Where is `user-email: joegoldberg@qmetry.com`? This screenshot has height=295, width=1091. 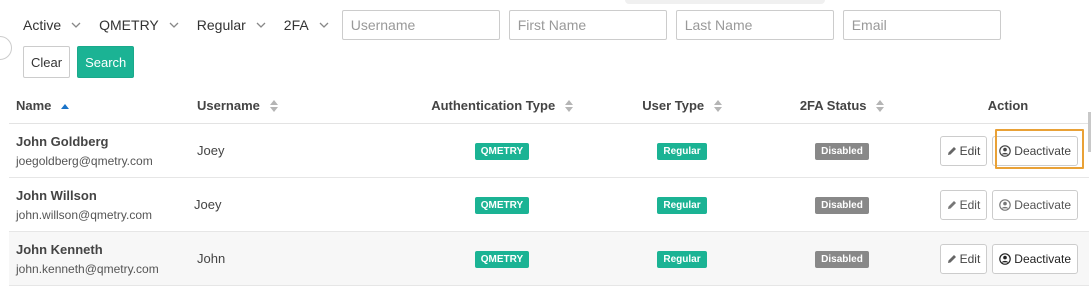
user-email: joegoldberg@qmetry.com is located at coordinates (84, 160).